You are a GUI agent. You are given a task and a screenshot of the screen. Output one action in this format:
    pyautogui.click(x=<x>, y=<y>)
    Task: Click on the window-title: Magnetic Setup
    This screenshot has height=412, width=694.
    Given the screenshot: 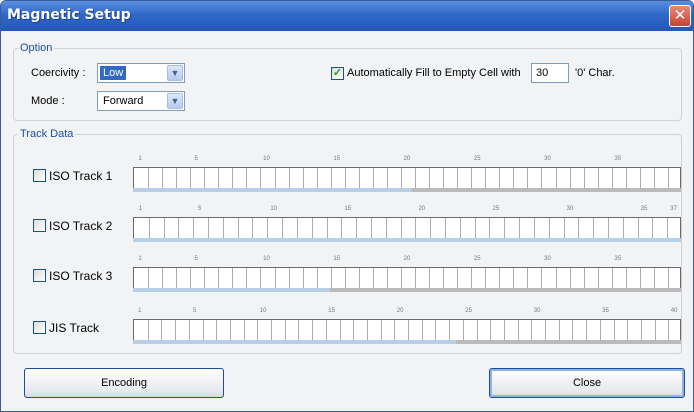 What is the action you would take?
    pyautogui.click(x=69, y=15)
    